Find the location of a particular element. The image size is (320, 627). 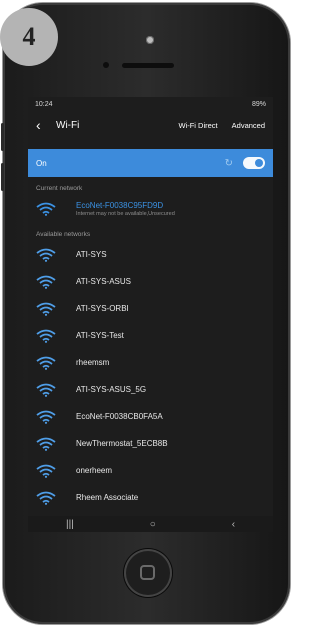

current-network-name: EcoNet-F0038C95FD9D is located at coordinates (120, 205).